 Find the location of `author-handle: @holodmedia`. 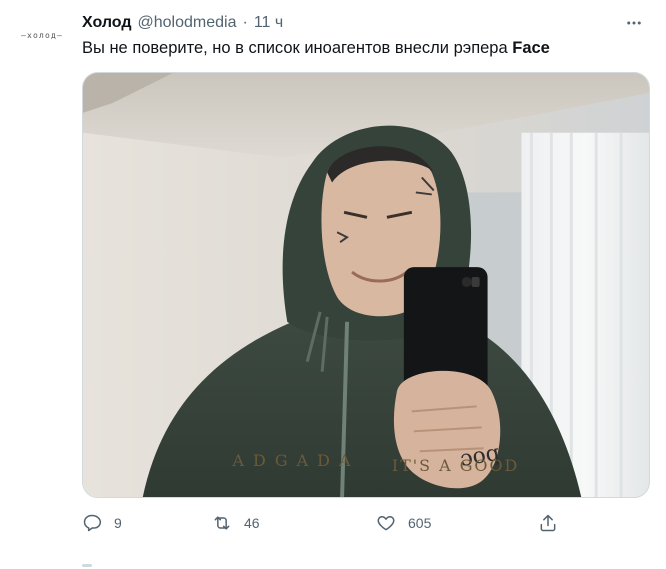

author-handle: @holodmedia is located at coordinates (187, 23).